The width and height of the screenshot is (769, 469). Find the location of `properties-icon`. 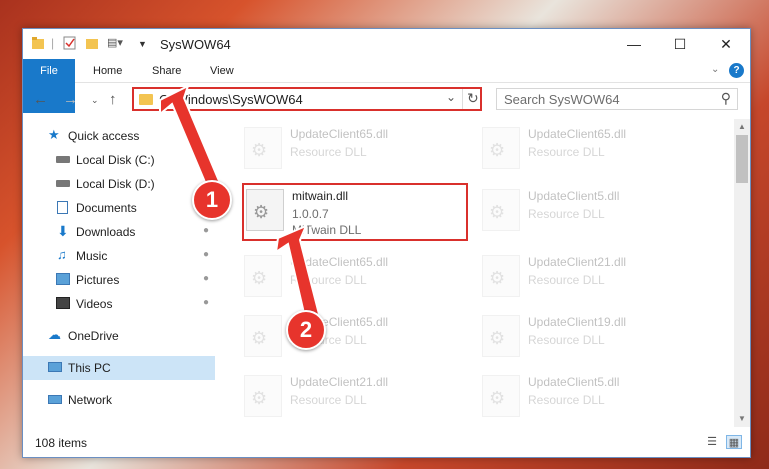

properties-icon is located at coordinates (70, 44).